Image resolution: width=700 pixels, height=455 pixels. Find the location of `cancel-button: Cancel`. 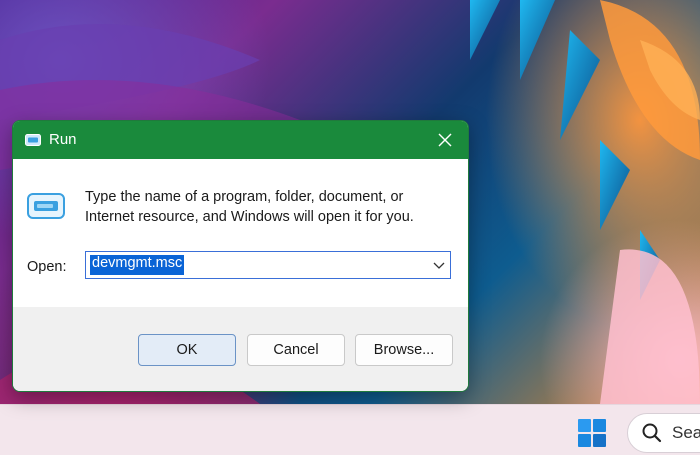

cancel-button: Cancel is located at coordinates (296, 350).